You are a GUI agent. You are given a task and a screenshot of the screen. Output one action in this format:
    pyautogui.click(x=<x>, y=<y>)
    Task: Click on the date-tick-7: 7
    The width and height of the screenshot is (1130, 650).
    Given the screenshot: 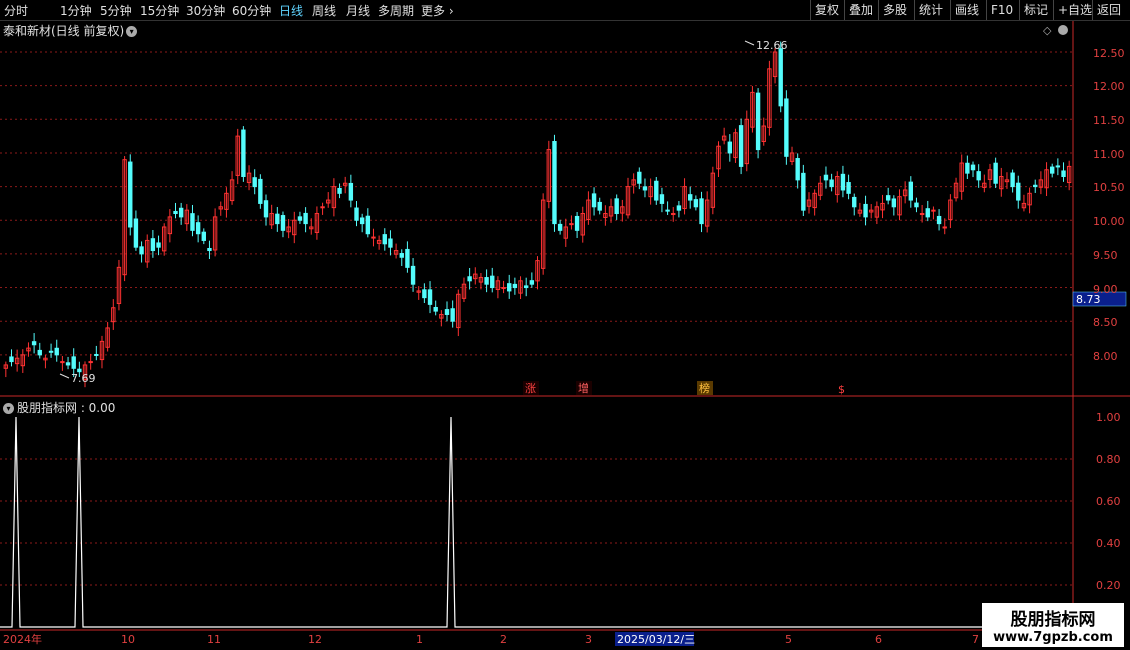 What is the action you would take?
    pyautogui.click(x=975, y=639)
    